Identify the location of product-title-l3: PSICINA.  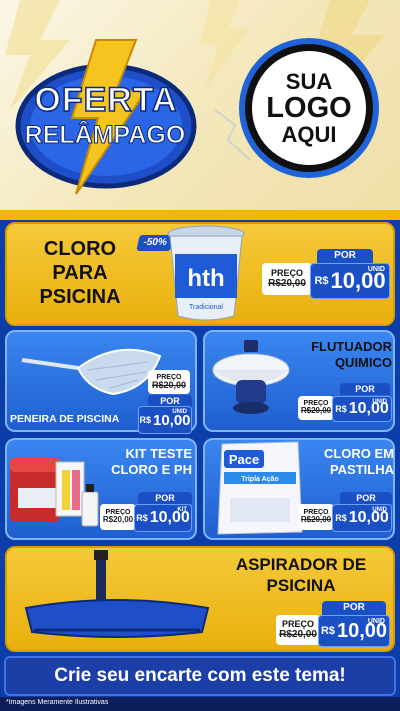
(80, 297).